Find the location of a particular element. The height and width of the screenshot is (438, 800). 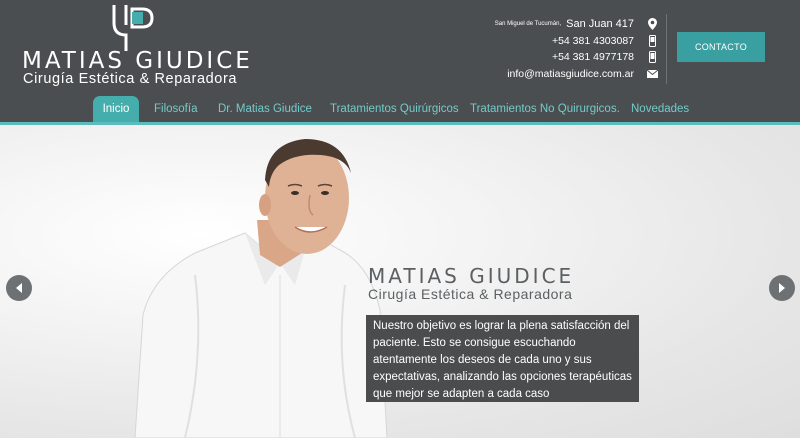

hero-subtitle: Cirugía Estética & Reparadora is located at coordinates (470, 294).